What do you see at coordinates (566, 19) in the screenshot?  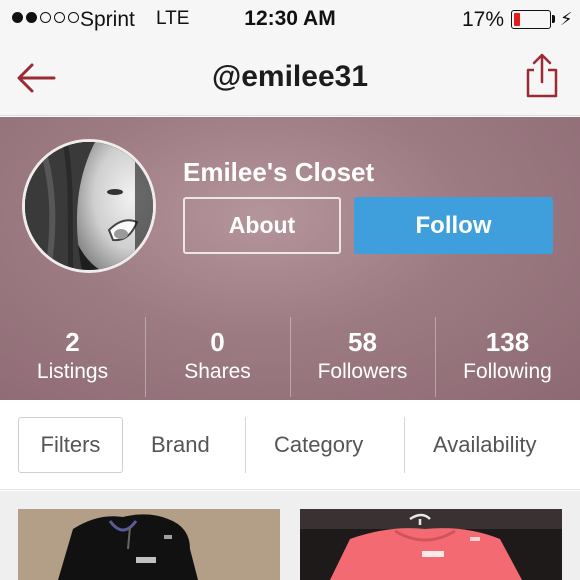 I see `charging-bolt-icon: ⚡` at bounding box center [566, 19].